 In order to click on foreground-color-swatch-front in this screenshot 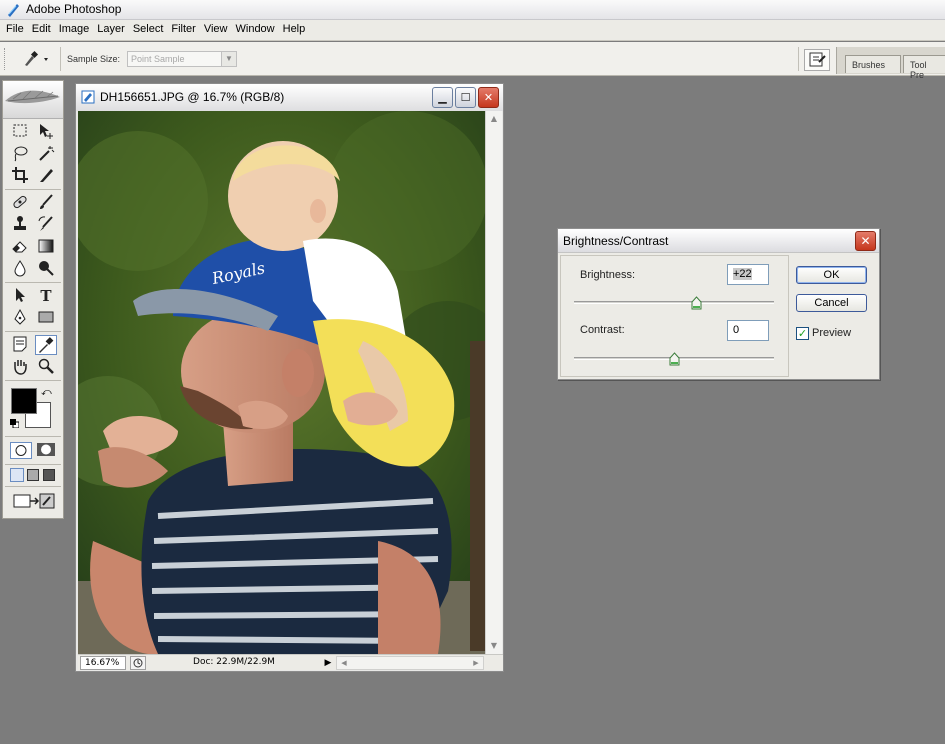, I will do `click(24, 401)`.